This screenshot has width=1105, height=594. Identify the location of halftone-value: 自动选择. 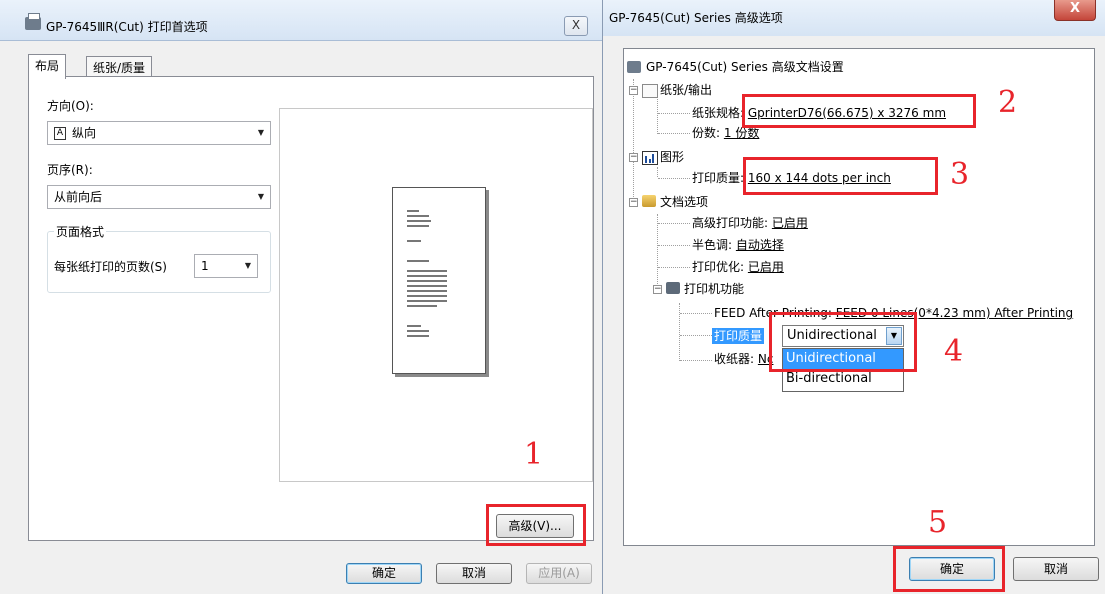
(760, 245).